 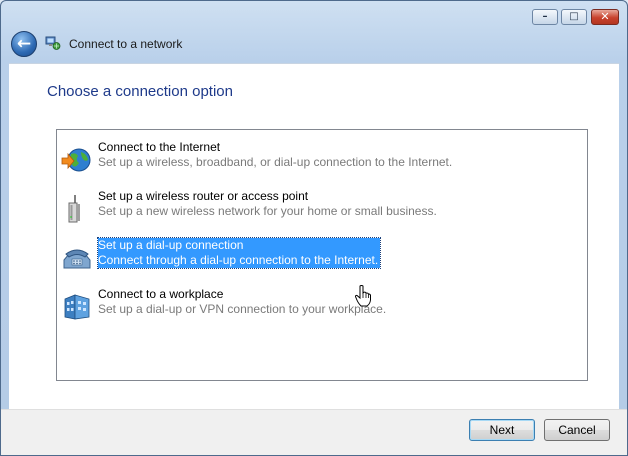 What do you see at coordinates (53, 43) in the screenshot?
I see `network-icon` at bounding box center [53, 43].